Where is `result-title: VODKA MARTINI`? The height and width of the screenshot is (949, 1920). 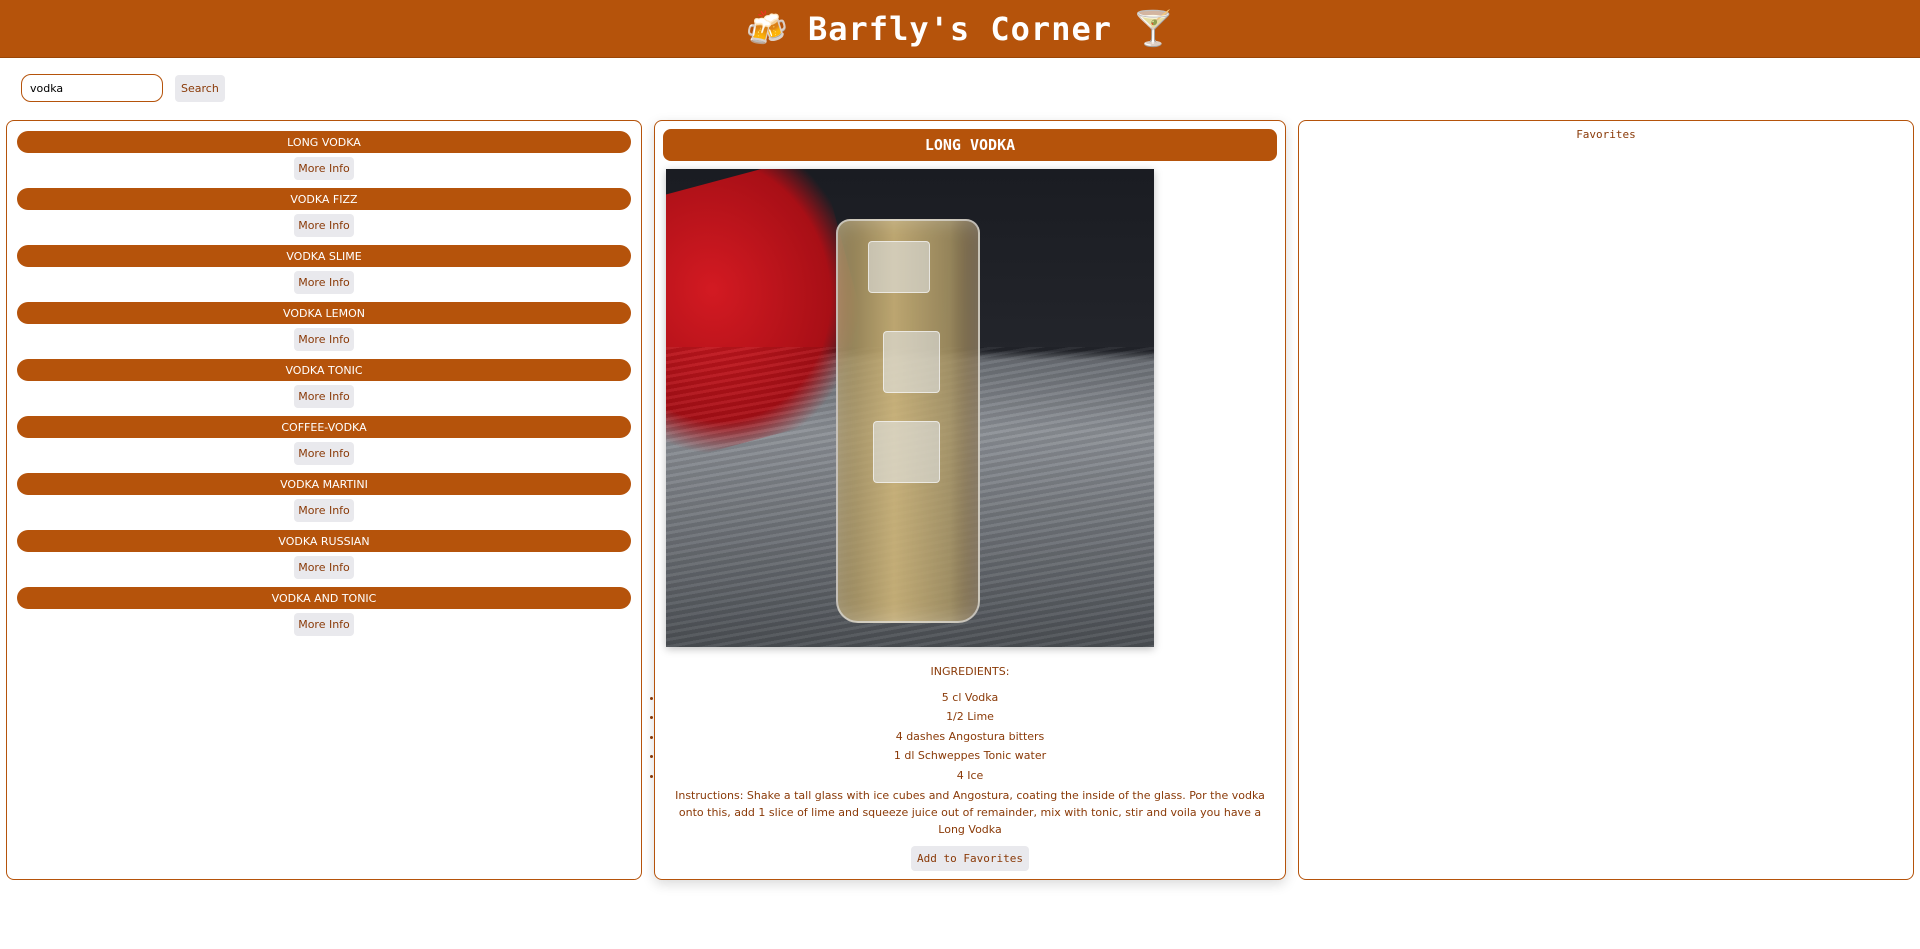
result-title: VODKA MARTINI is located at coordinates (324, 484).